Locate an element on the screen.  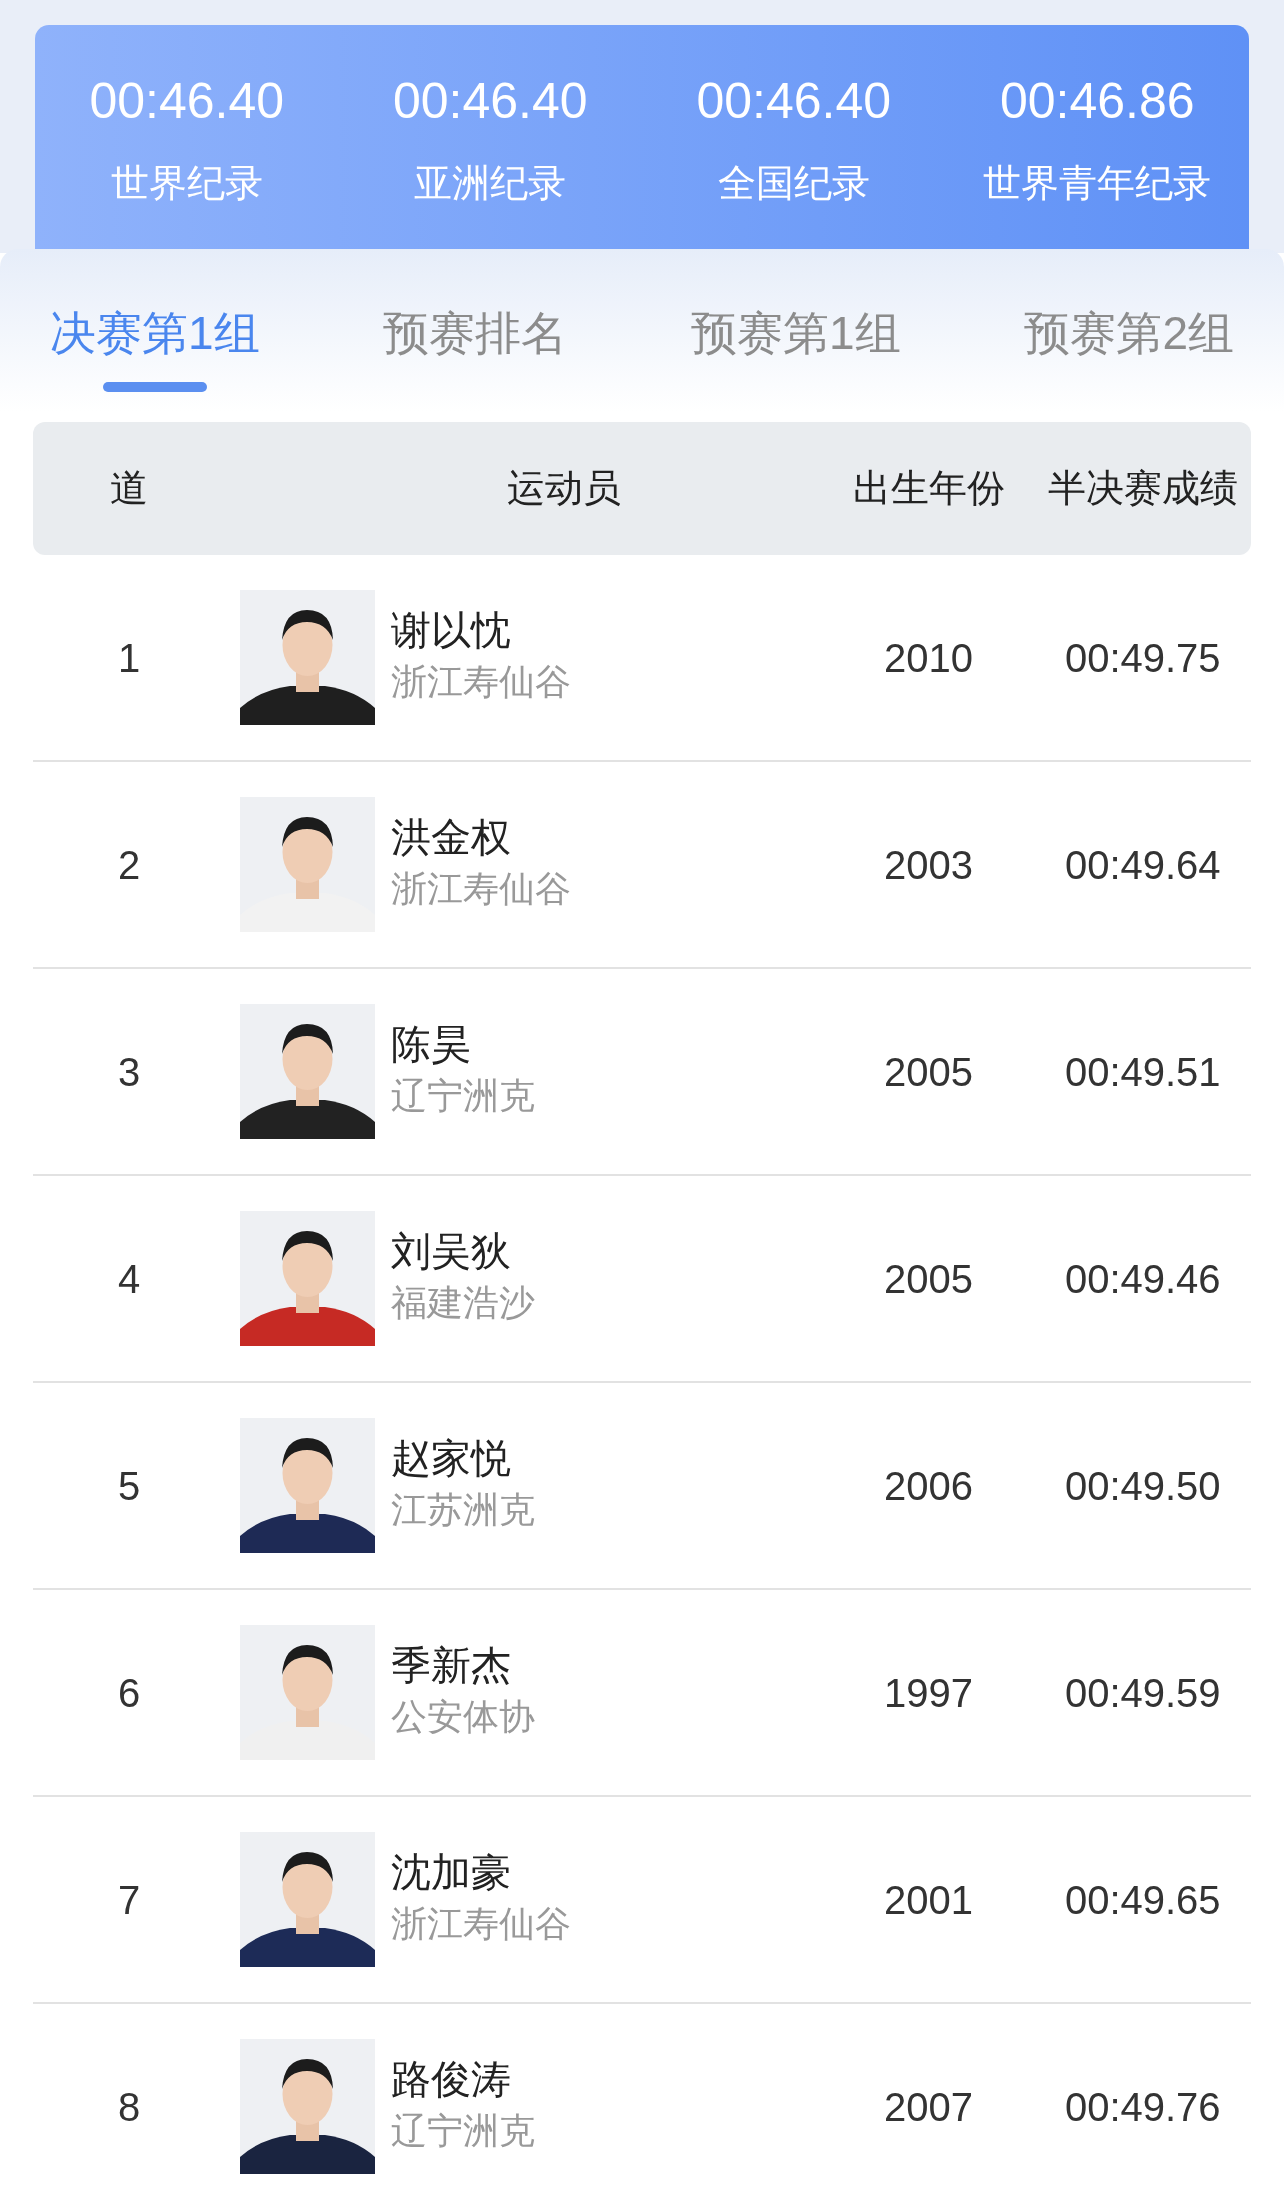
result-time: 00:49.51 is located at coordinates (1142, 1072).